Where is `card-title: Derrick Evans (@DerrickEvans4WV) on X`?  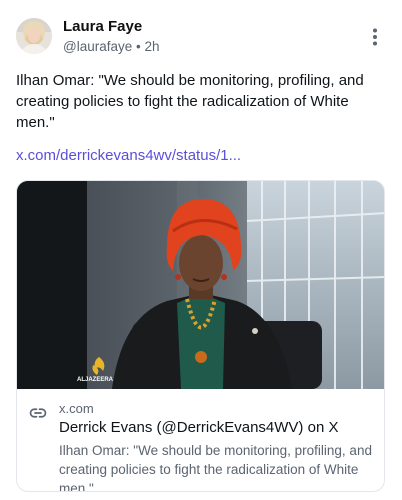
card-title: Derrick Evans (@DerrickEvans4WV) on X is located at coordinates (198, 428).